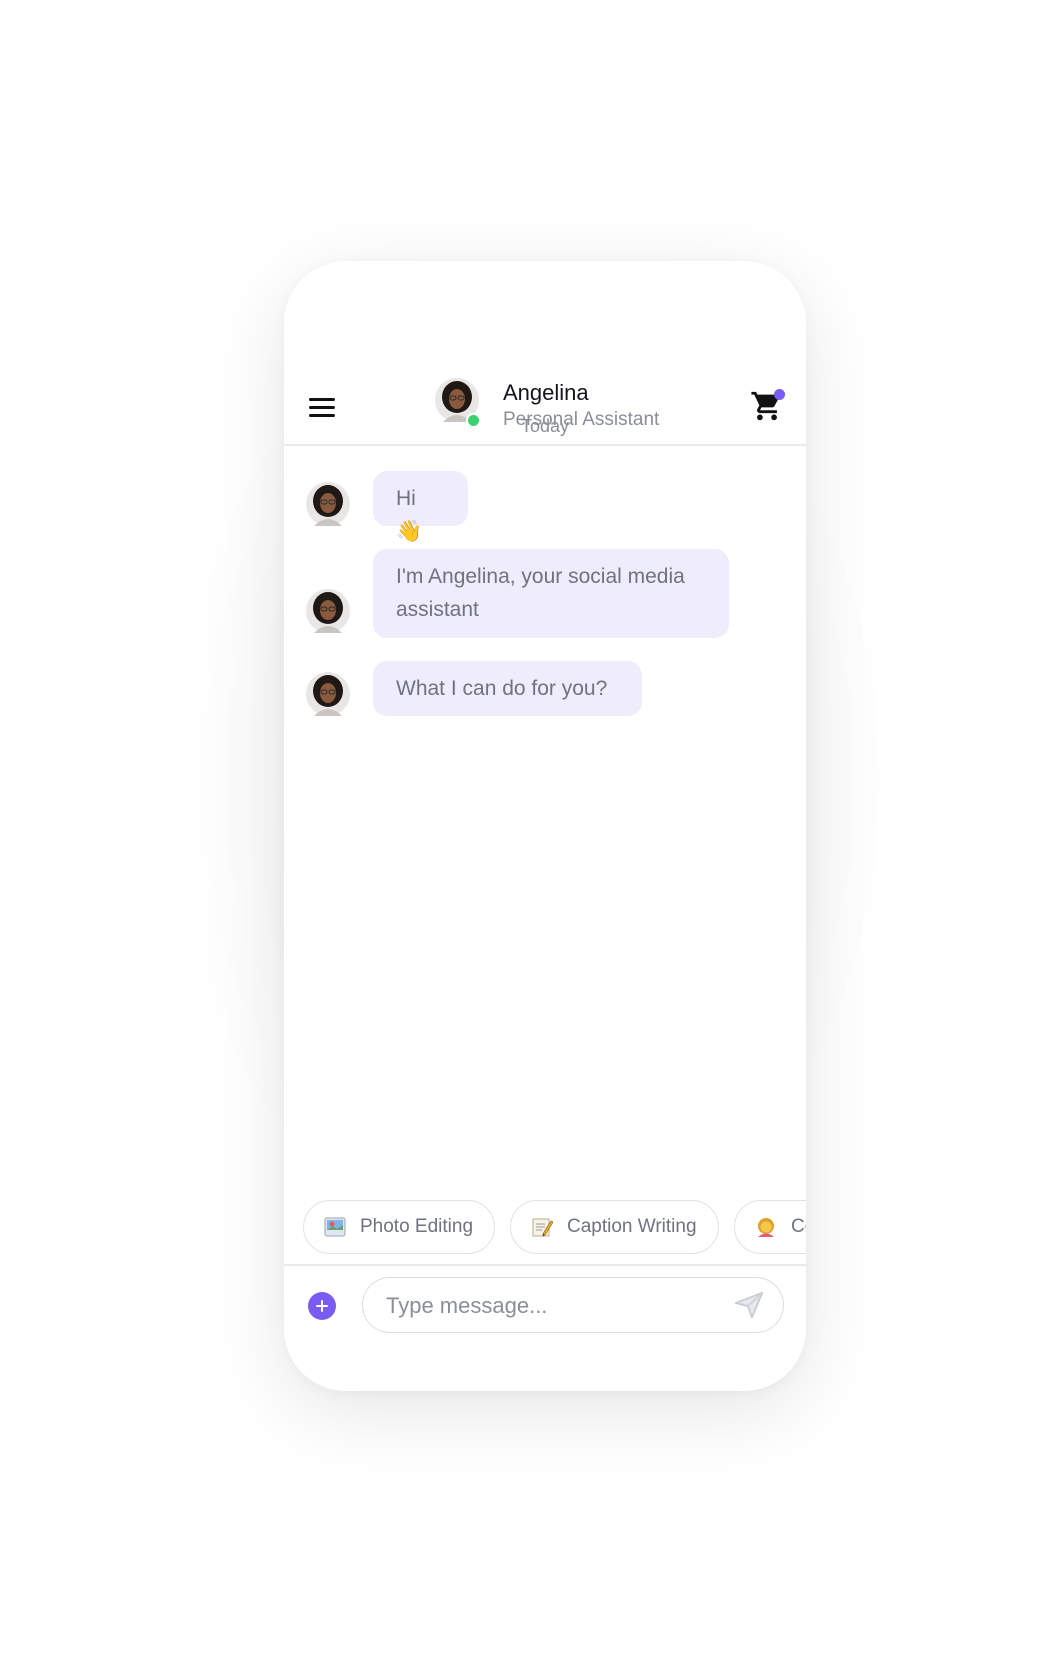 This screenshot has height=1666, width=1054. I want to click on quick-reply-photo-editing: Photo Editing, so click(399, 1227).